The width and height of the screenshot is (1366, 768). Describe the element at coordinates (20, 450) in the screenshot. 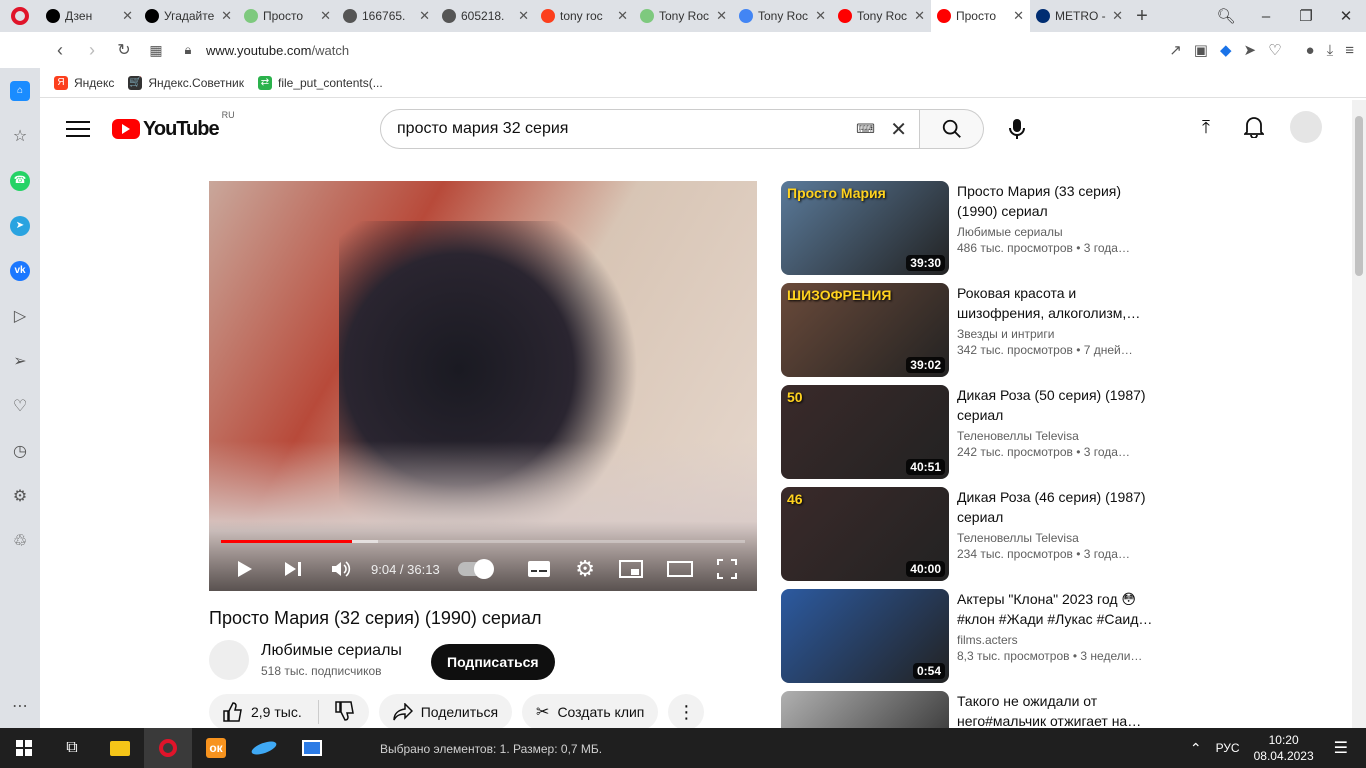

I see `history-clock-icon: ◷` at that location.